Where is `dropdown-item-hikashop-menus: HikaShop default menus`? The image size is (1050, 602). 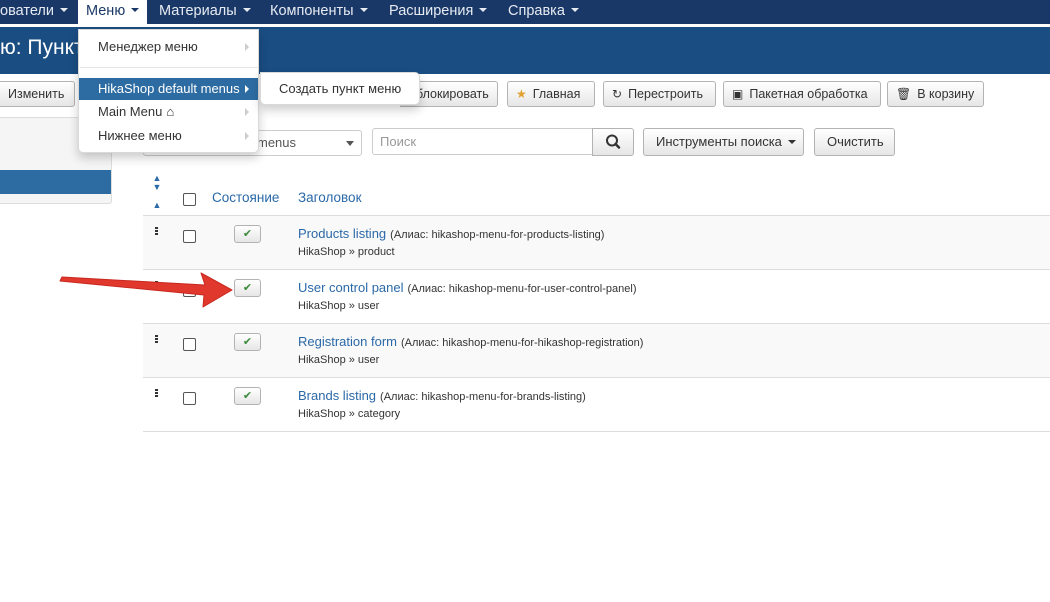
dropdown-item-hikashop-menus: HikaShop default menus is located at coordinates (168, 89).